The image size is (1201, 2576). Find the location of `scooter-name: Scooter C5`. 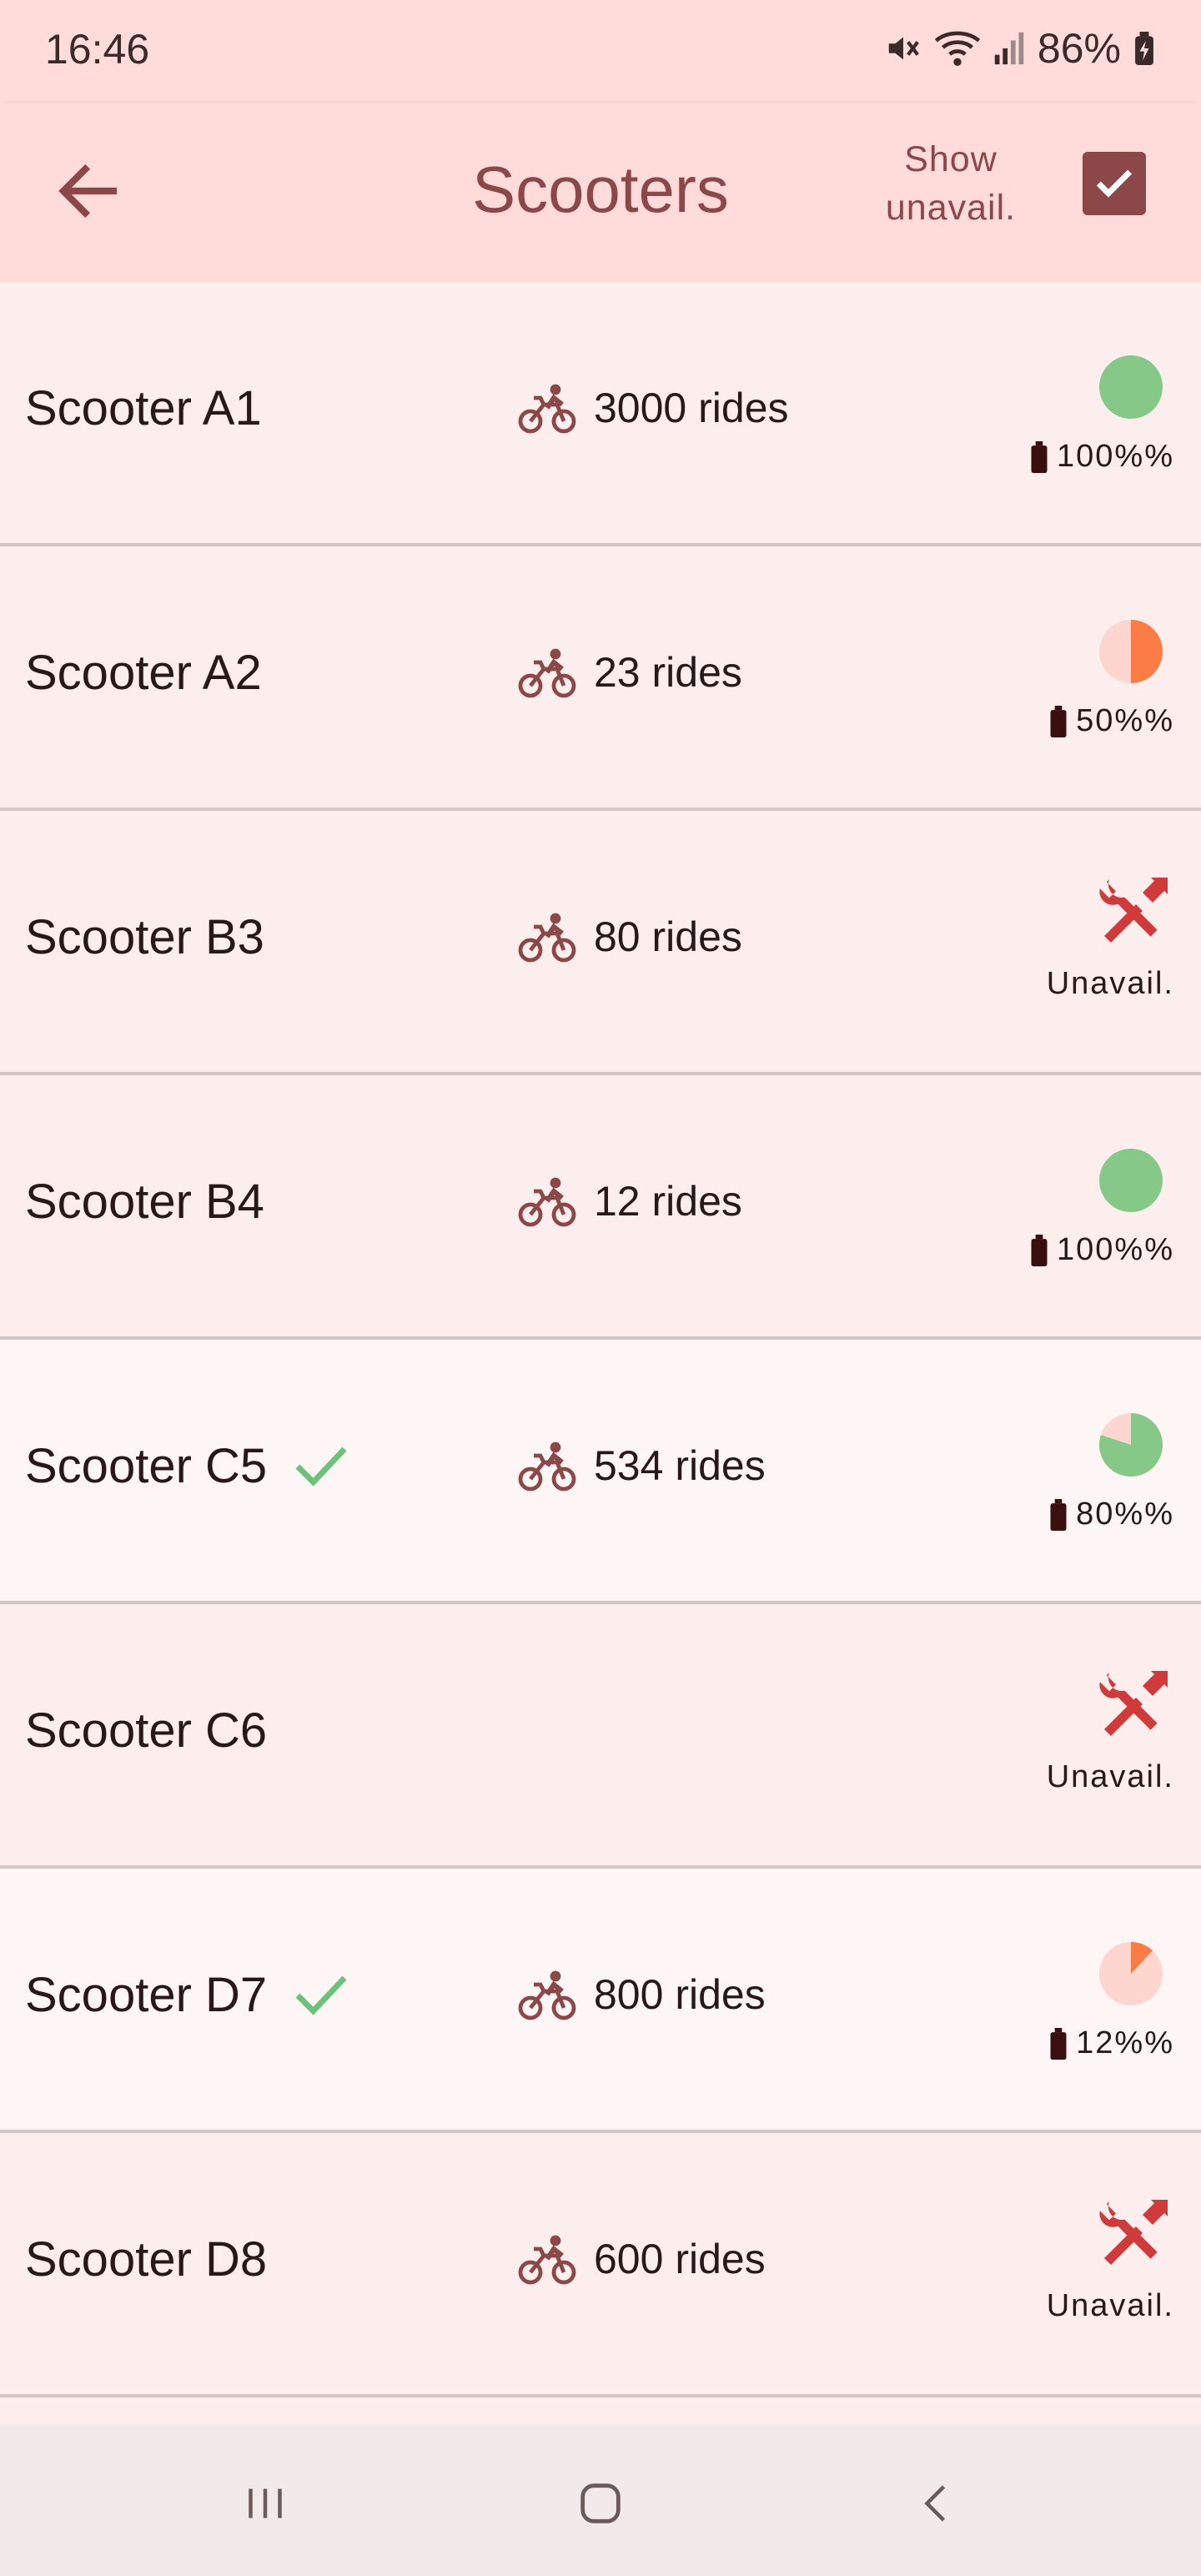

scooter-name: Scooter C5 is located at coordinates (188, 1466).